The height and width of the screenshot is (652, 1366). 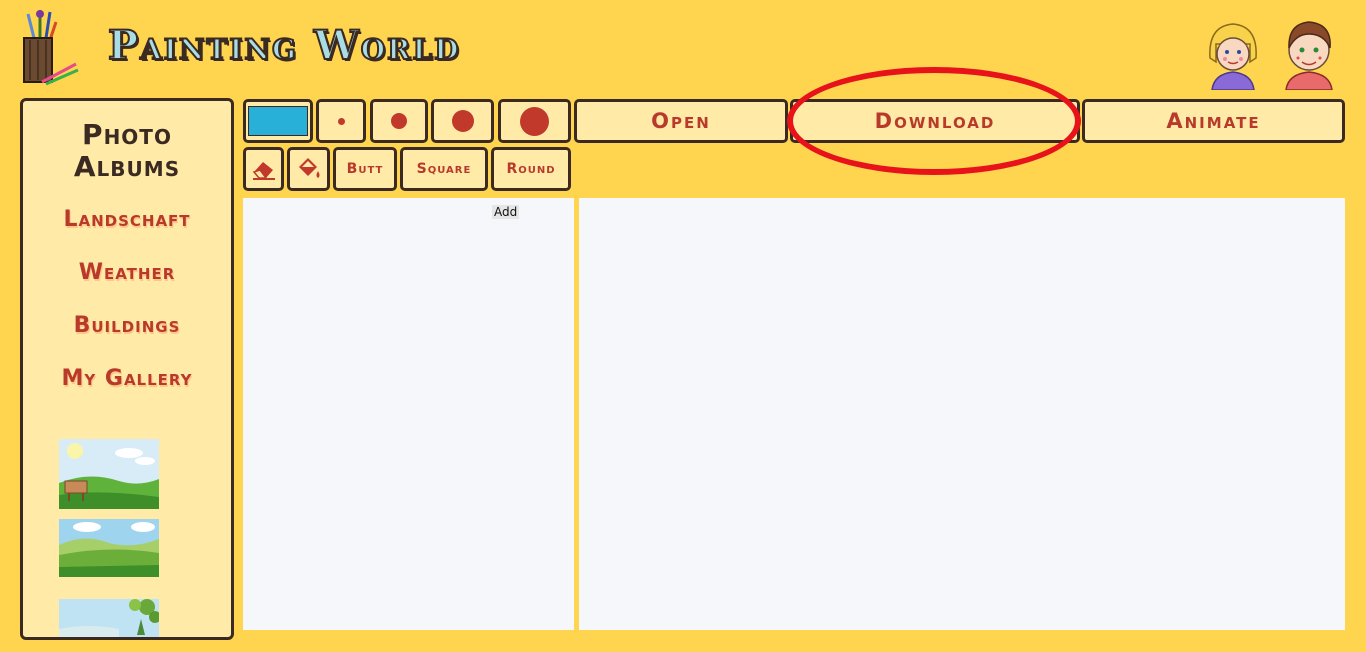 I want to click on sidebar-title: Photo Albums, so click(x=127, y=151).